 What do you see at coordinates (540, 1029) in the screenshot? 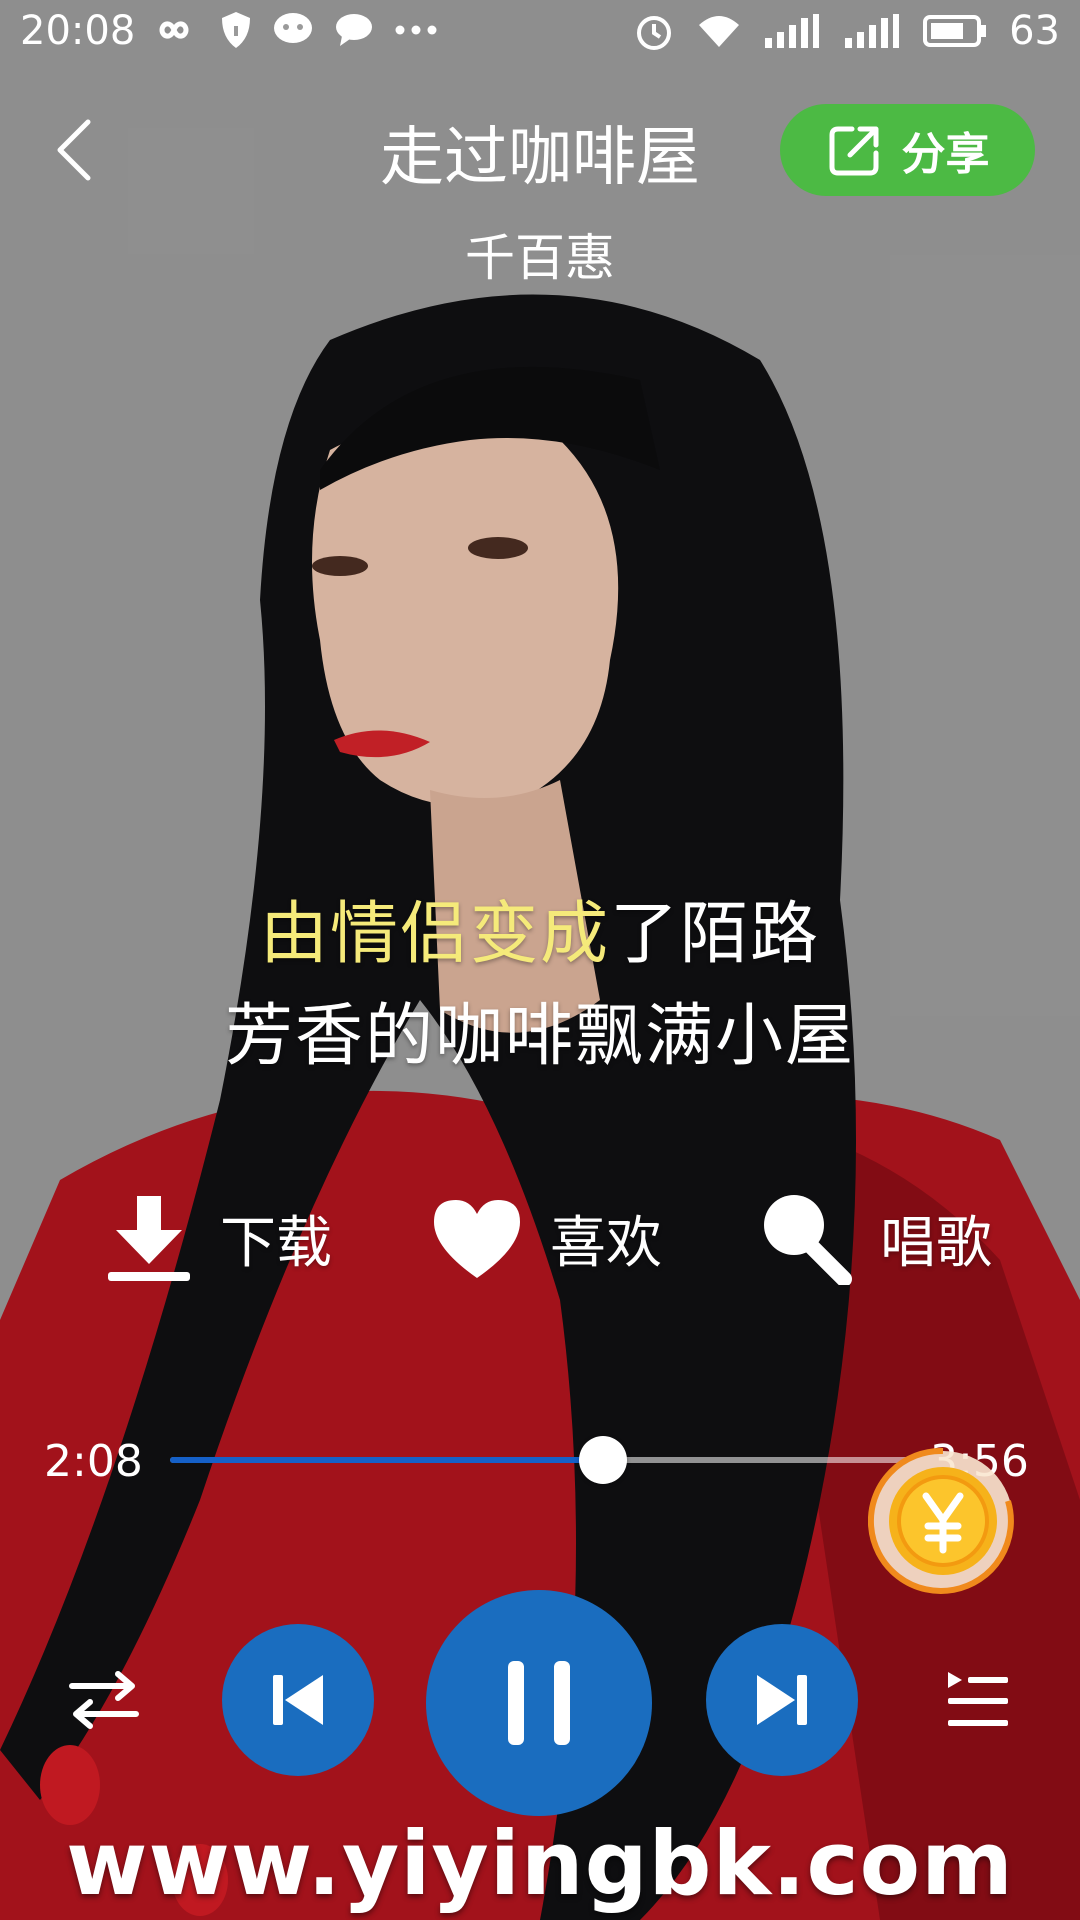
I see `lyric-next-line: 芳香的咖啡飘满小屋` at bounding box center [540, 1029].